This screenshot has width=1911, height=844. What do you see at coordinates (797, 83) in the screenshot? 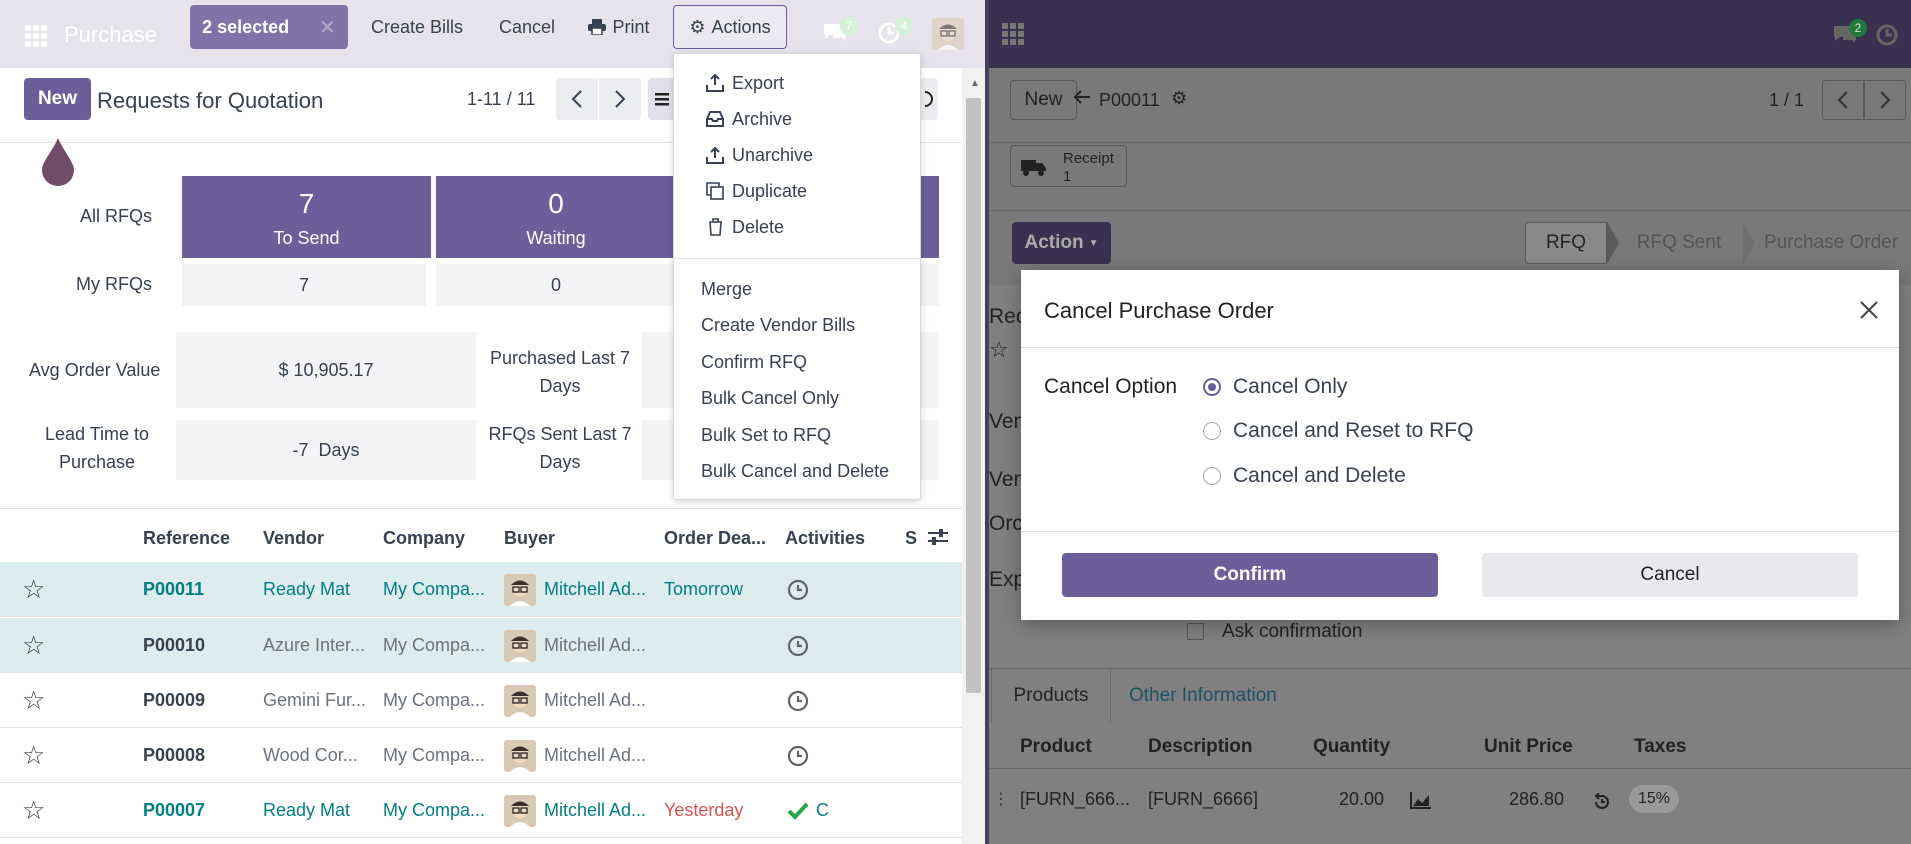
I see `menu-item-export: Export` at bounding box center [797, 83].